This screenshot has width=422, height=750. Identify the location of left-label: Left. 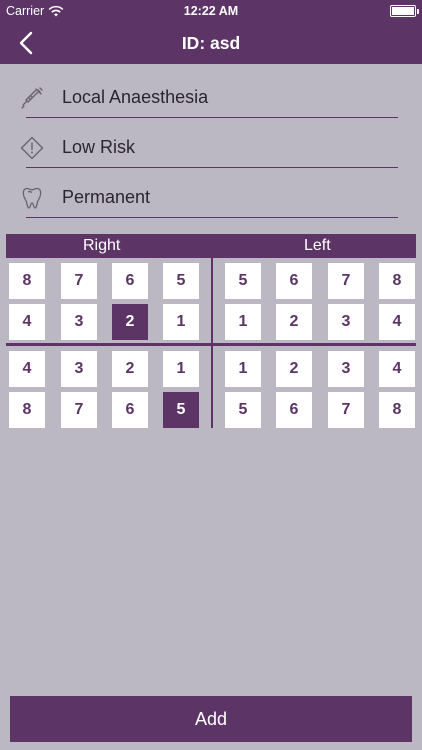
(317, 245).